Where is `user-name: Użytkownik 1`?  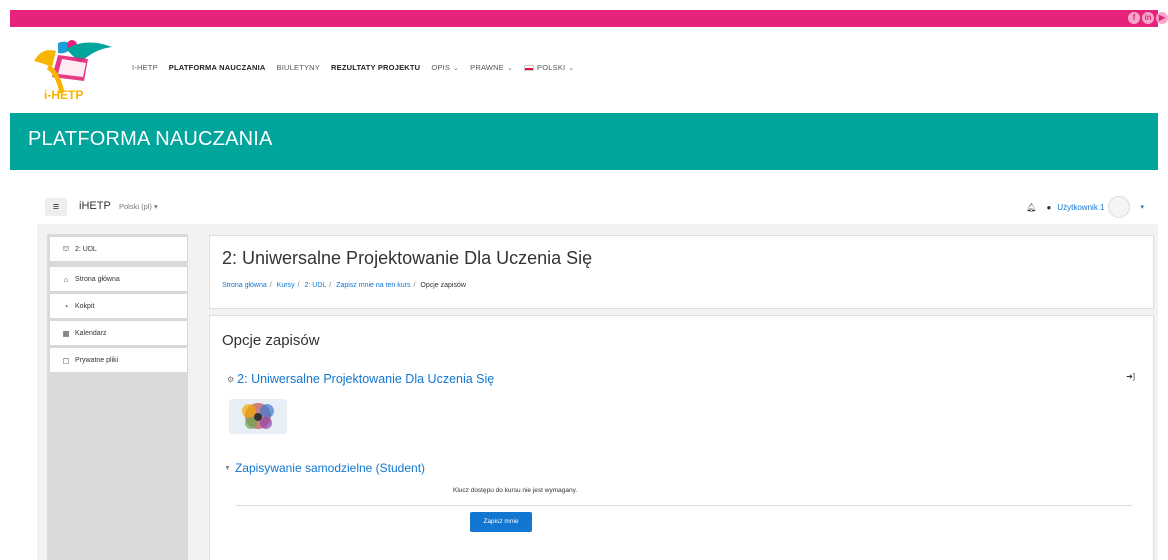
user-name: Użytkownik 1 is located at coordinates (1080, 207).